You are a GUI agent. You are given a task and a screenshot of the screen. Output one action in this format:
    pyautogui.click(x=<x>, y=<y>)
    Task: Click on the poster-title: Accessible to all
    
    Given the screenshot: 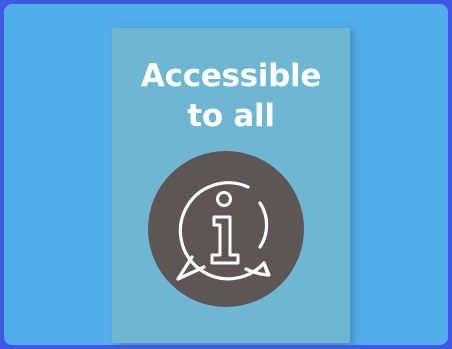 What is the action you would take?
    pyautogui.click(x=231, y=96)
    